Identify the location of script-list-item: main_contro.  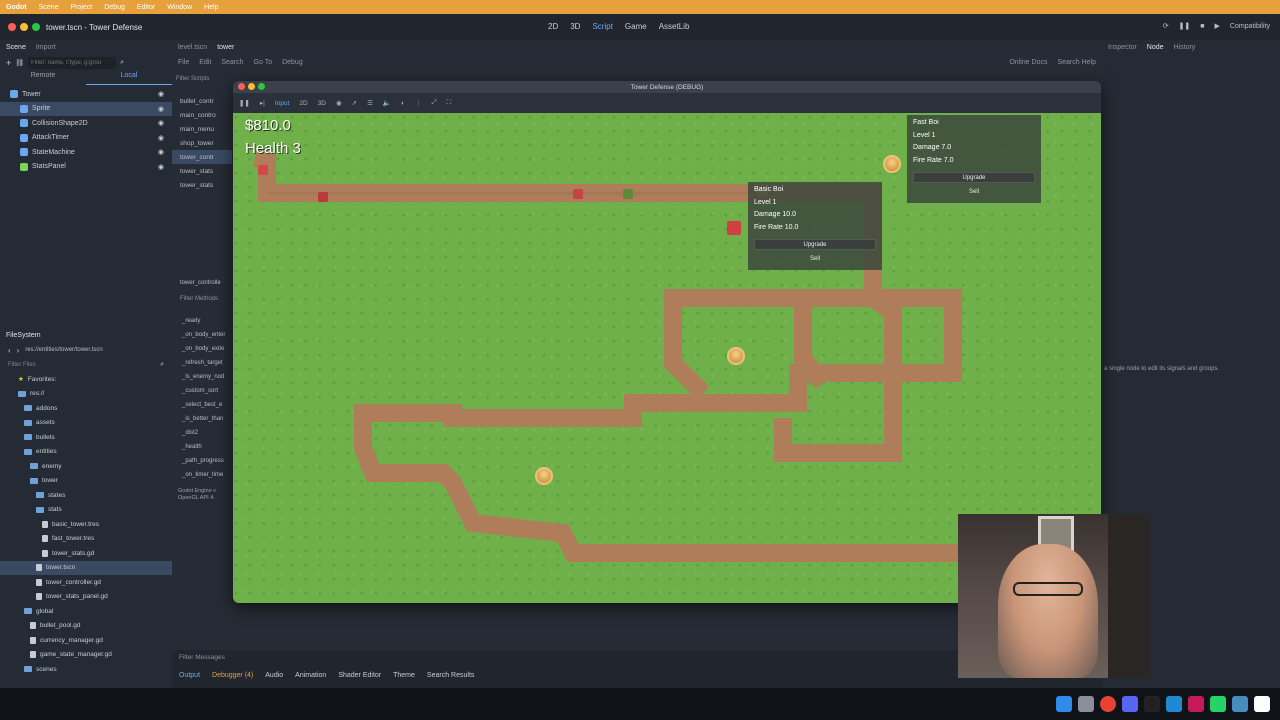
(202, 115).